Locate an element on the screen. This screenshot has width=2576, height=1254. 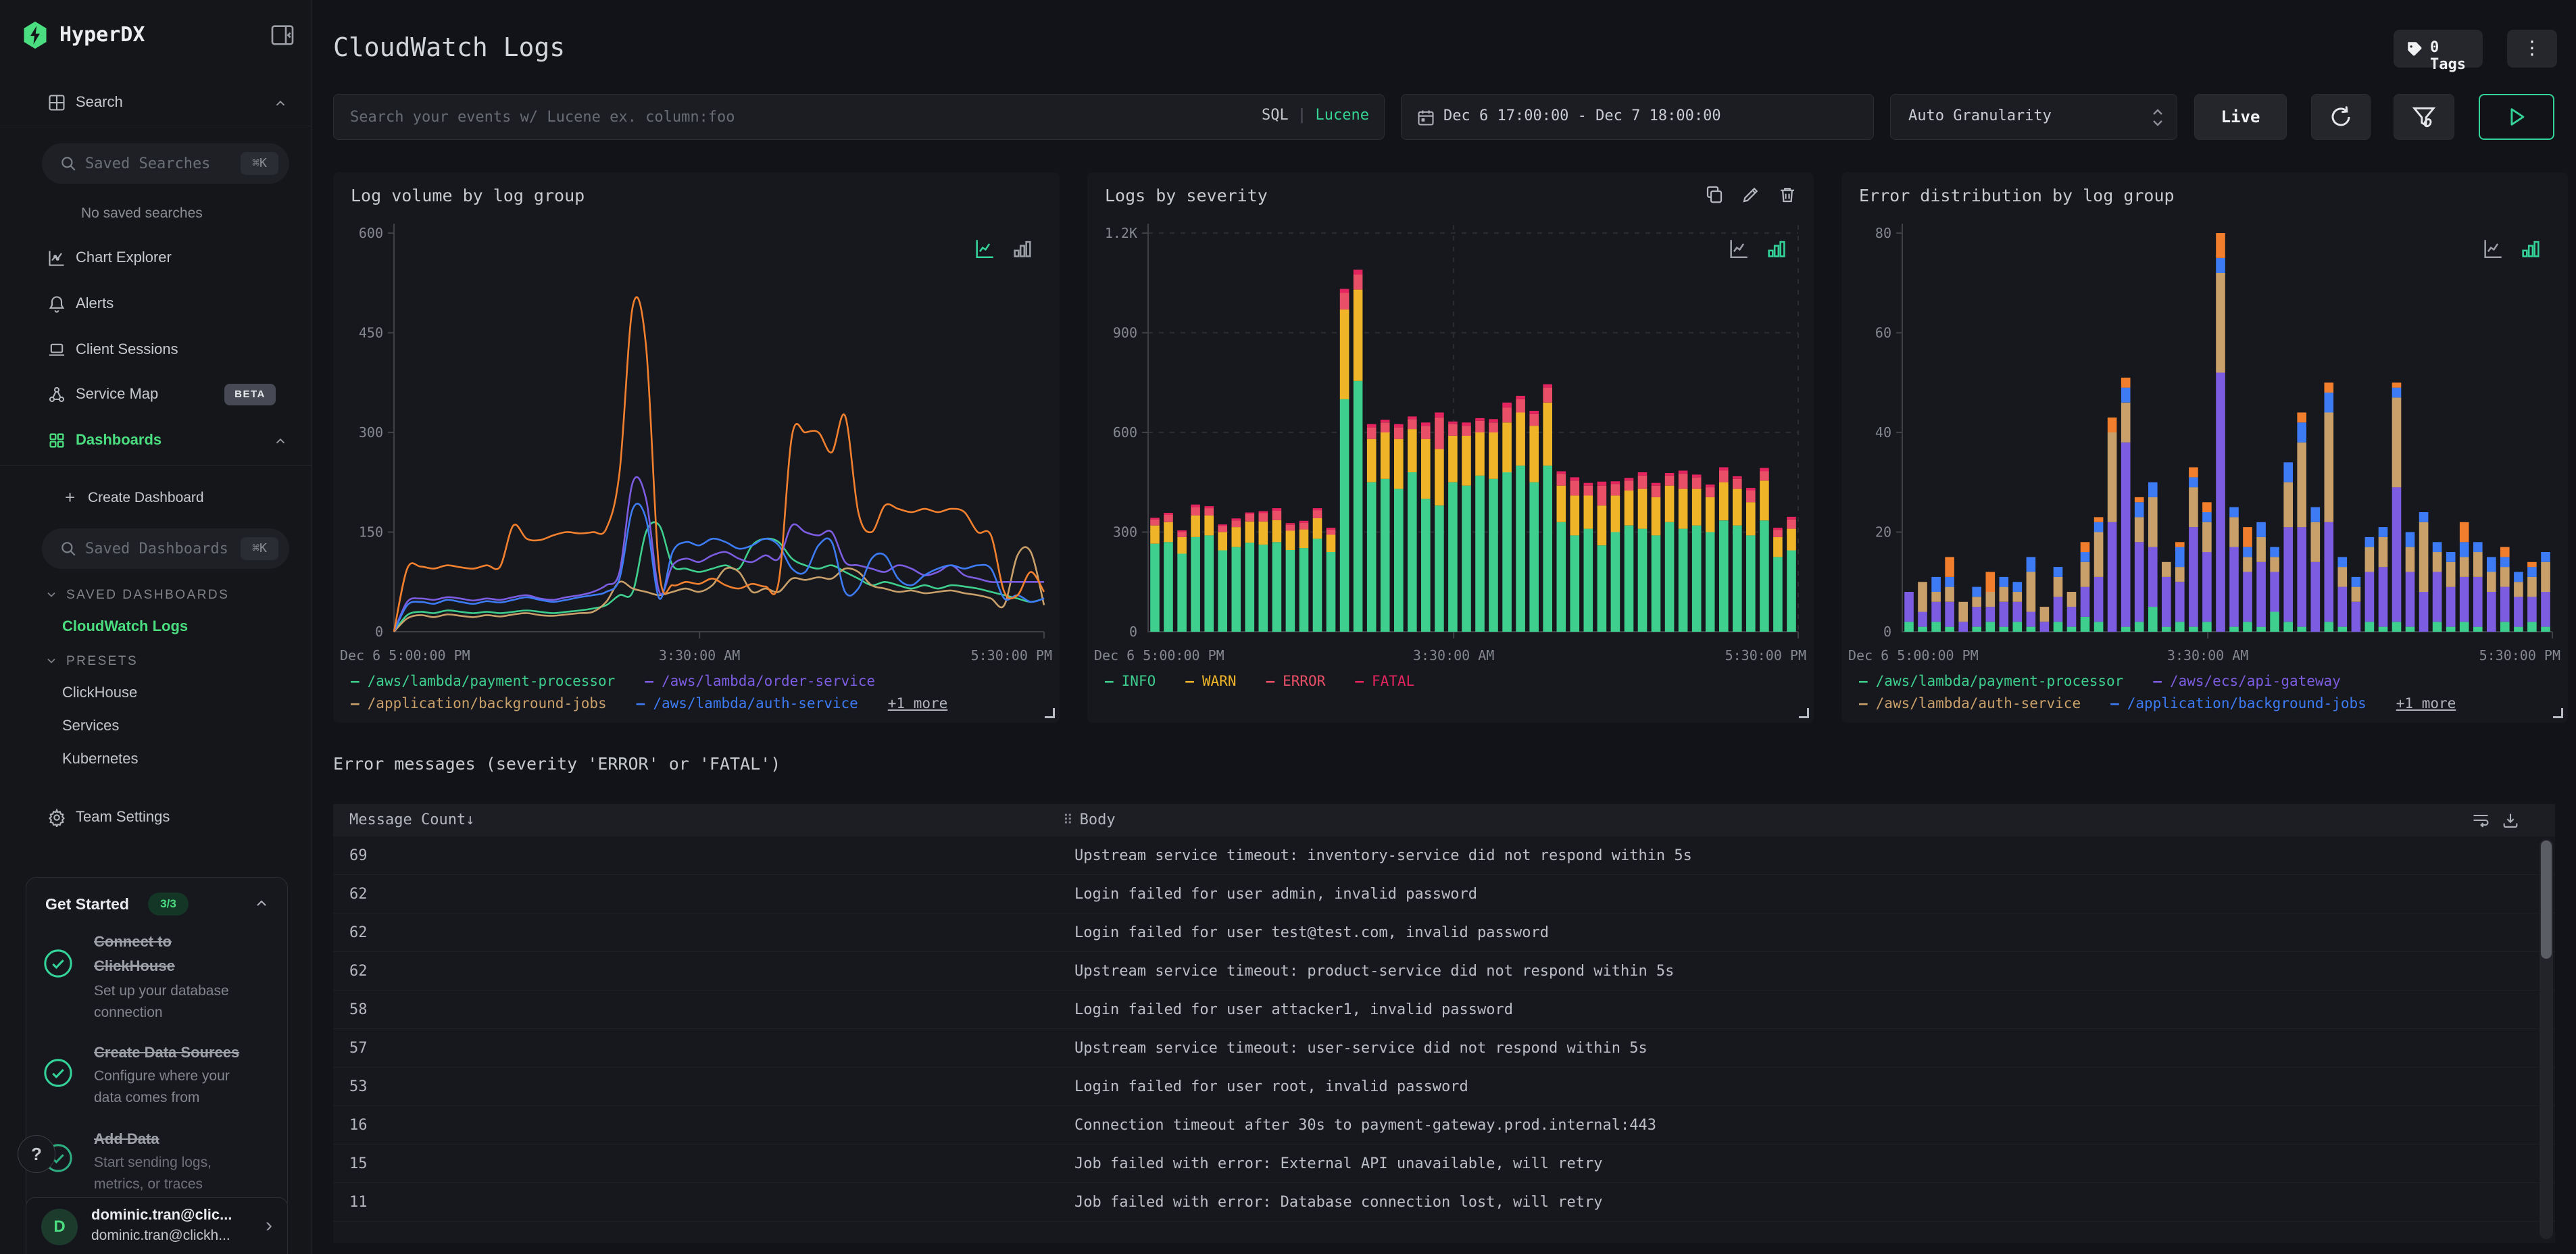
run-query-button is located at coordinates (2517, 117).